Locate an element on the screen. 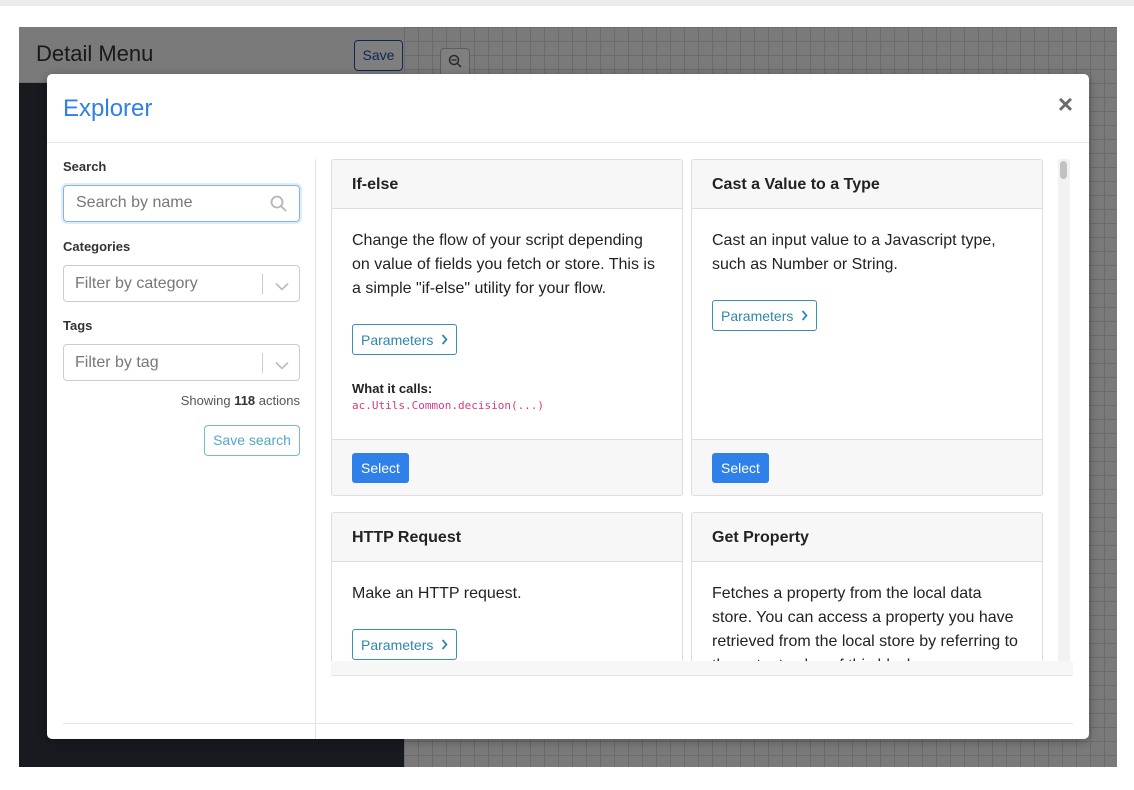  results-count-number: 118 is located at coordinates (245, 400).